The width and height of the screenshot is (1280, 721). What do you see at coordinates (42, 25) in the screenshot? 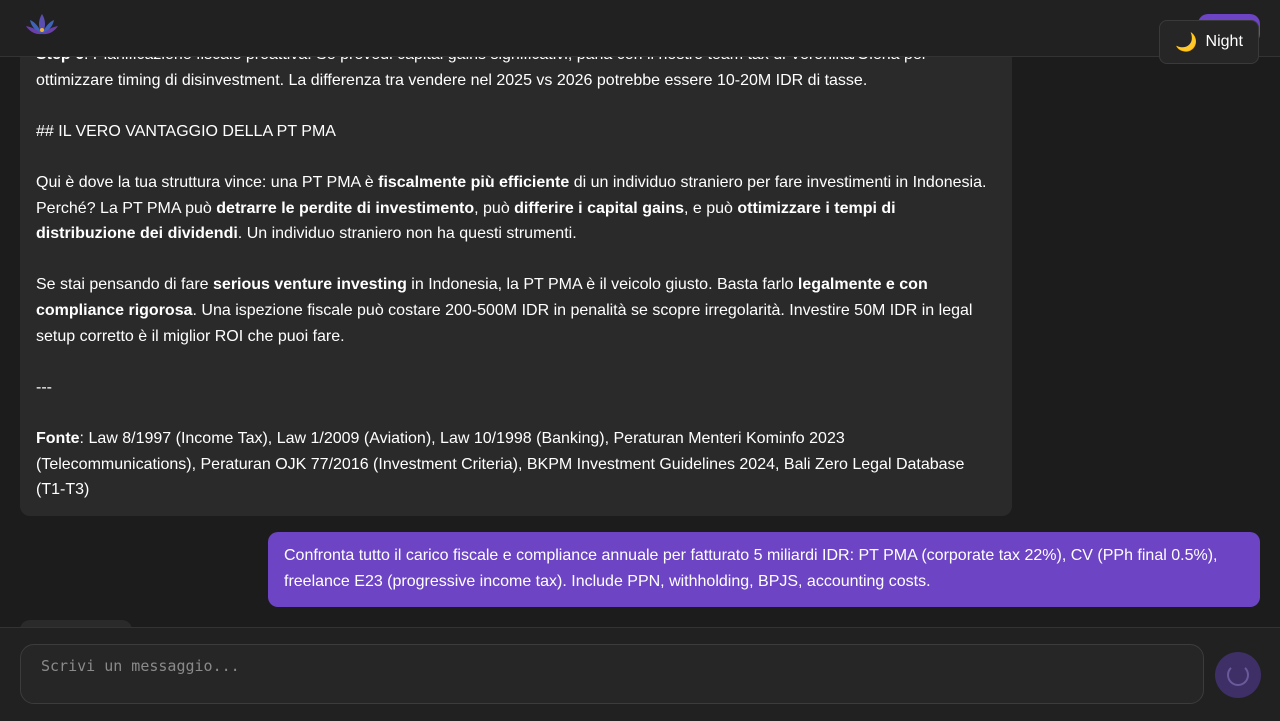
I see `lotus-logo-icon` at bounding box center [42, 25].